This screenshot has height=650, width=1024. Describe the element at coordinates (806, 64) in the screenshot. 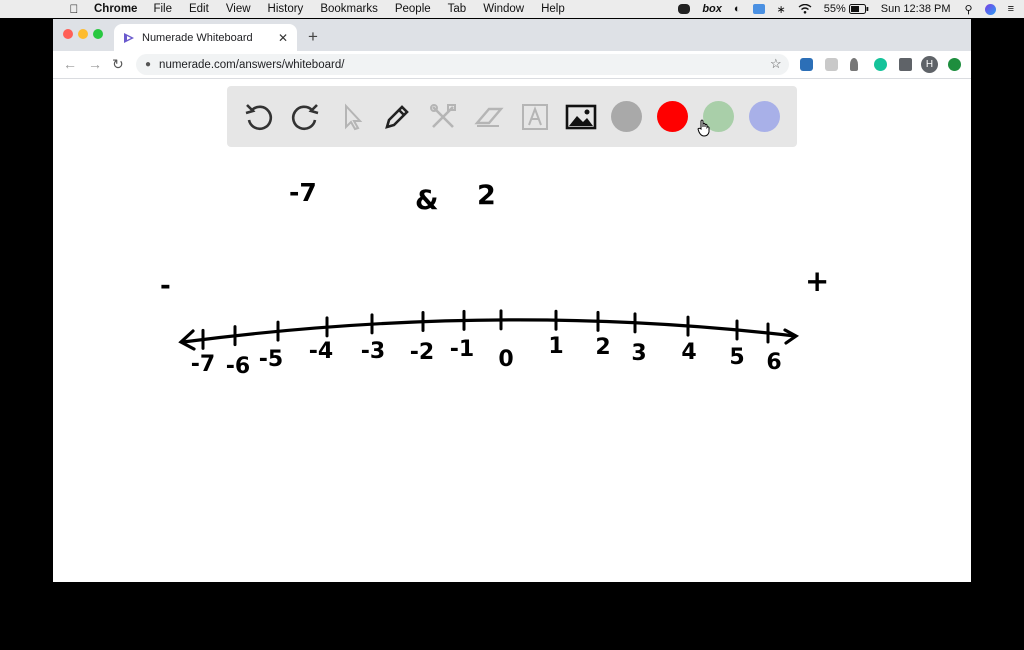

I see `extension-screen-icon` at that location.